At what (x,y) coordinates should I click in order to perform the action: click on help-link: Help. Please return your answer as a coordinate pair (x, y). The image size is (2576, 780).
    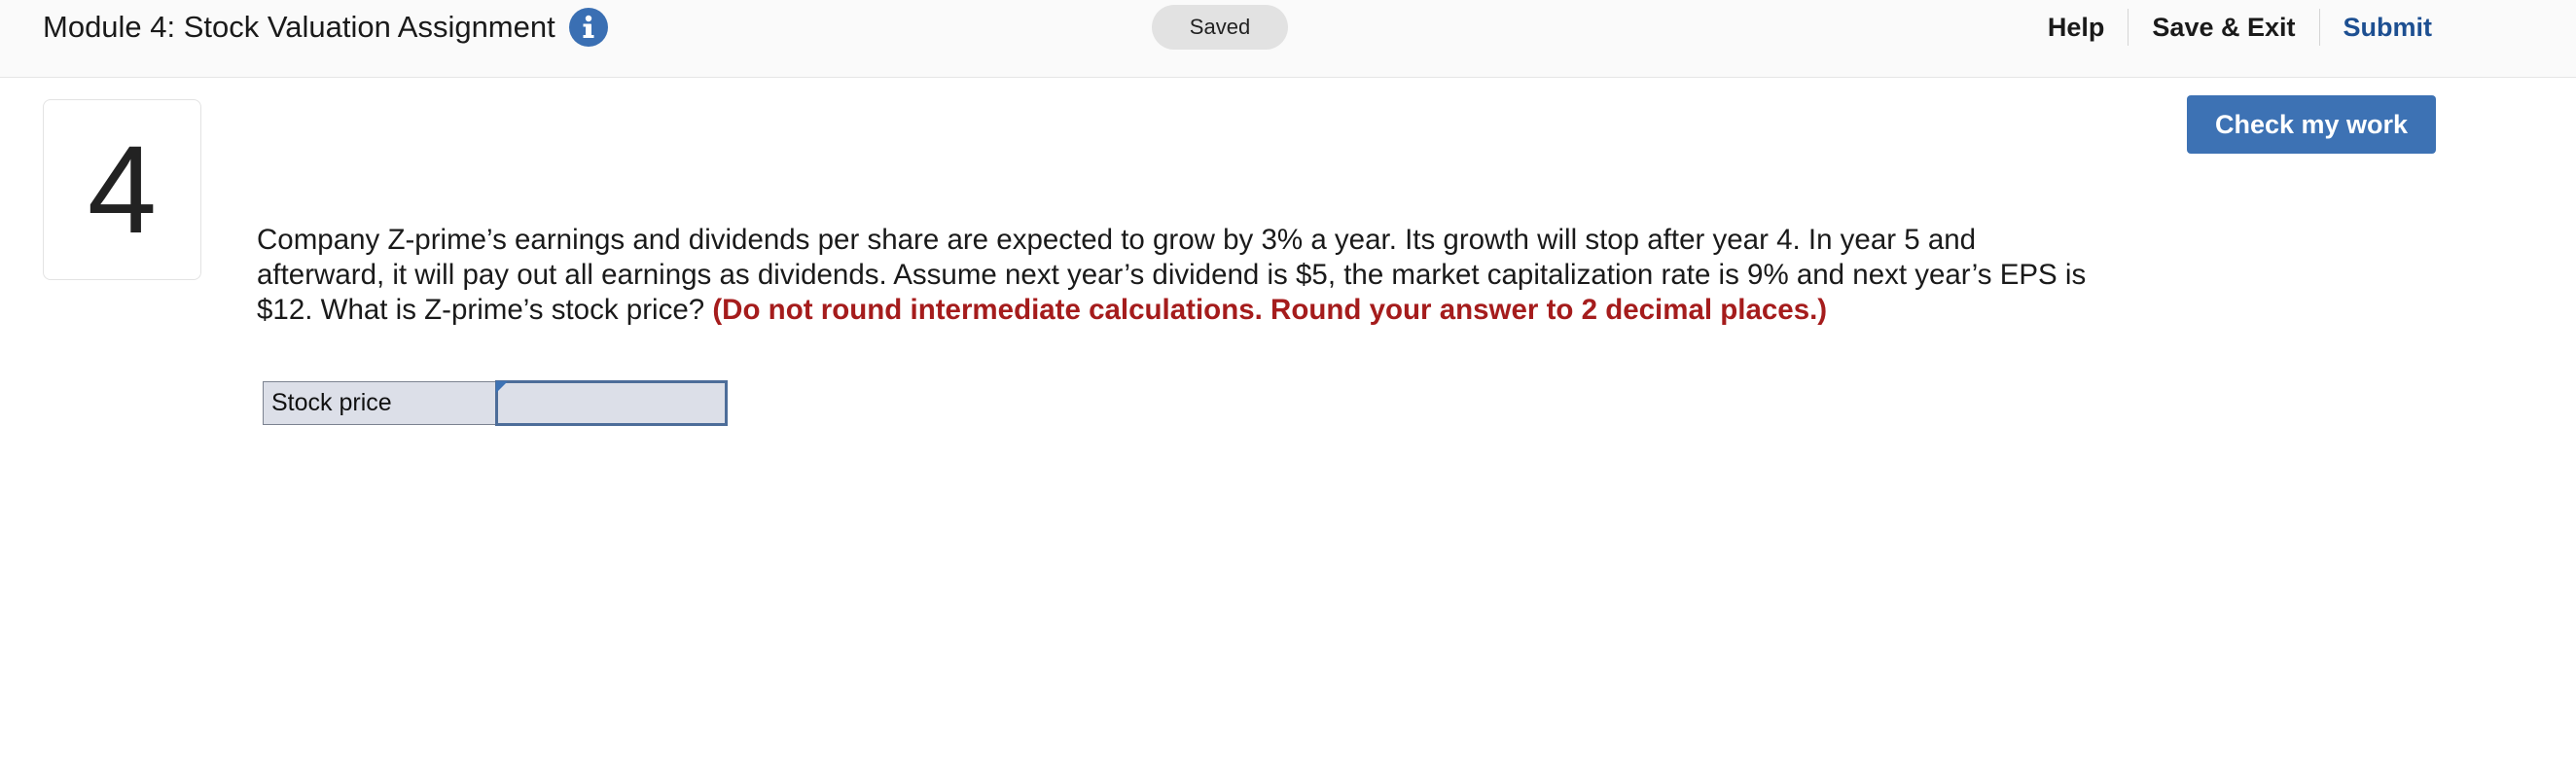
    Looking at the image, I should click on (2076, 28).